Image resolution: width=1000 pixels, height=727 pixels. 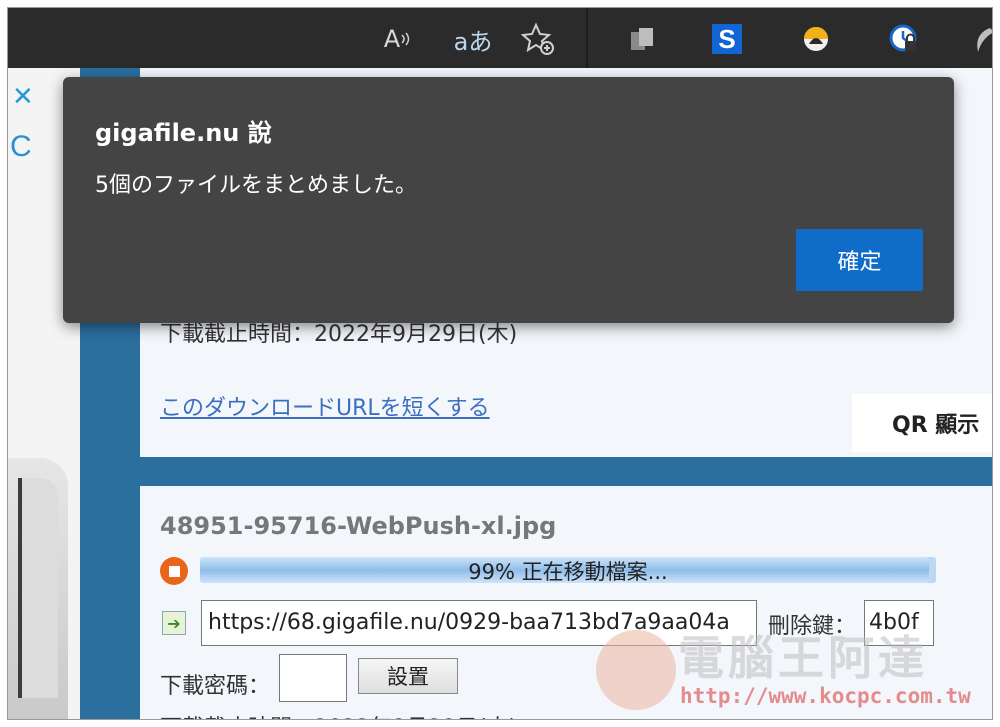 What do you see at coordinates (338, 714) in the screenshot?
I see `download-deadline-text-2: 下載截止時間：2022年9月29日(木)` at bounding box center [338, 714].